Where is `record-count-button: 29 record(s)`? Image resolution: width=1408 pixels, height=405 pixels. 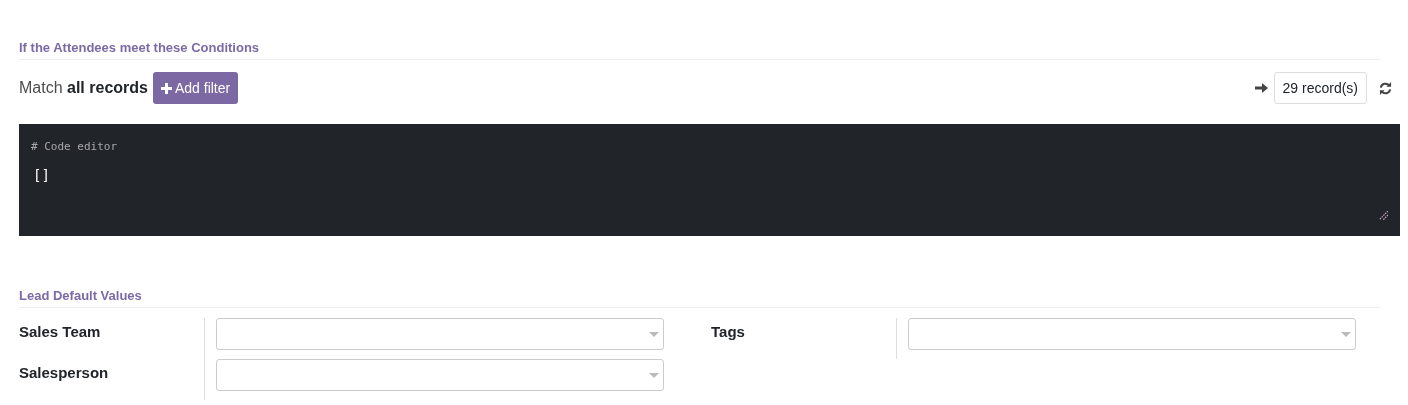
record-count-button: 29 record(s) is located at coordinates (1320, 88).